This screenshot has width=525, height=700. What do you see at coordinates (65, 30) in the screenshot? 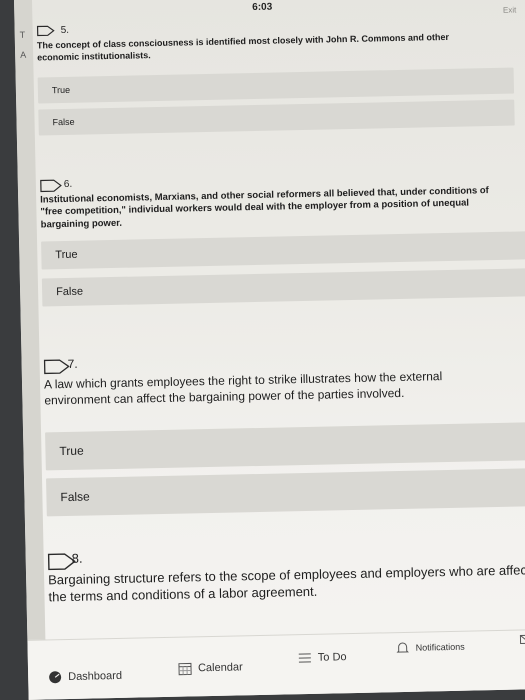
I see `question-number: 5.` at bounding box center [65, 30].